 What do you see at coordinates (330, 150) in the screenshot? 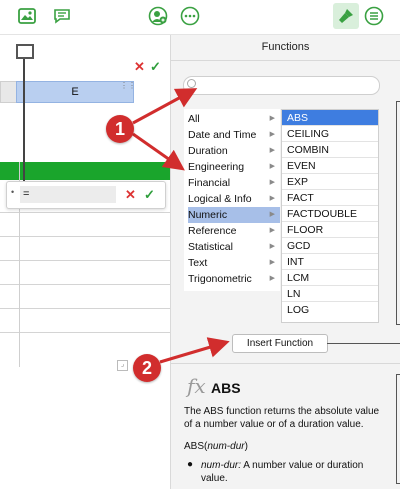
I see `function-item-combin: COMBIN` at bounding box center [330, 150].